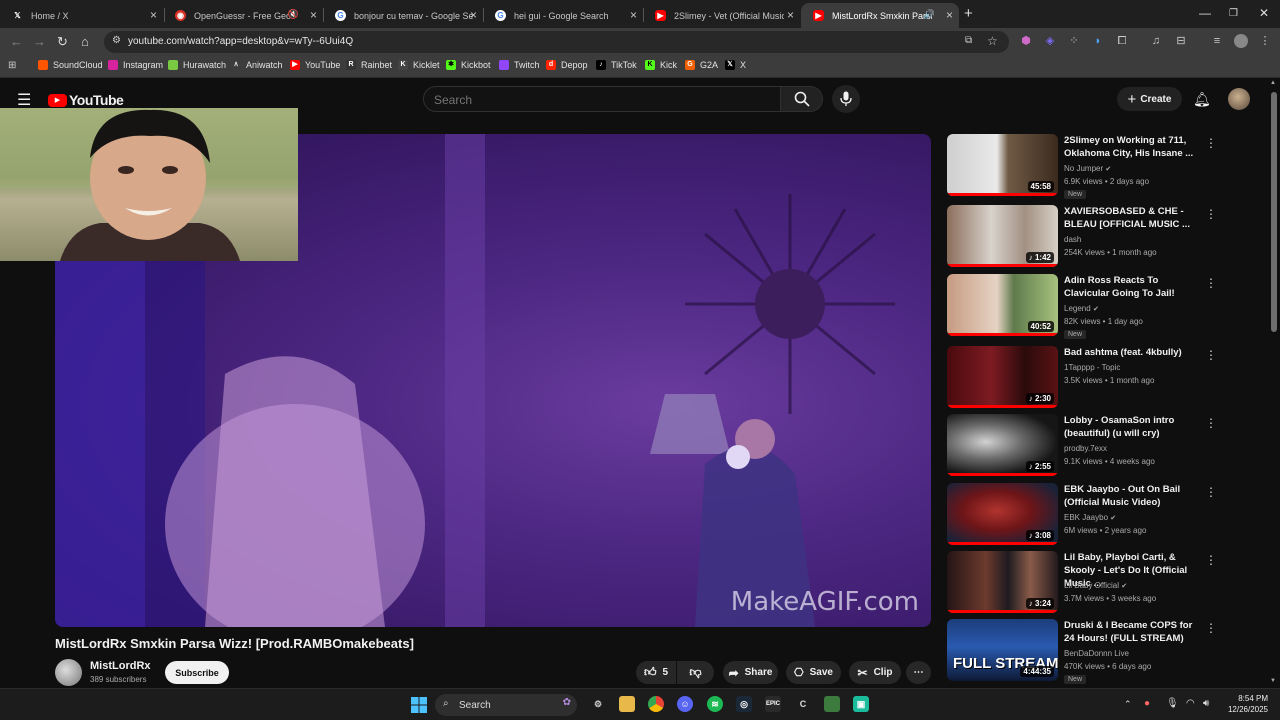 The width and height of the screenshot is (1280, 720). What do you see at coordinates (1095, 585) in the screenshot?
I see `recommendation-channel: Lil Baby Official ✔` at bounding box center [1095, 585].